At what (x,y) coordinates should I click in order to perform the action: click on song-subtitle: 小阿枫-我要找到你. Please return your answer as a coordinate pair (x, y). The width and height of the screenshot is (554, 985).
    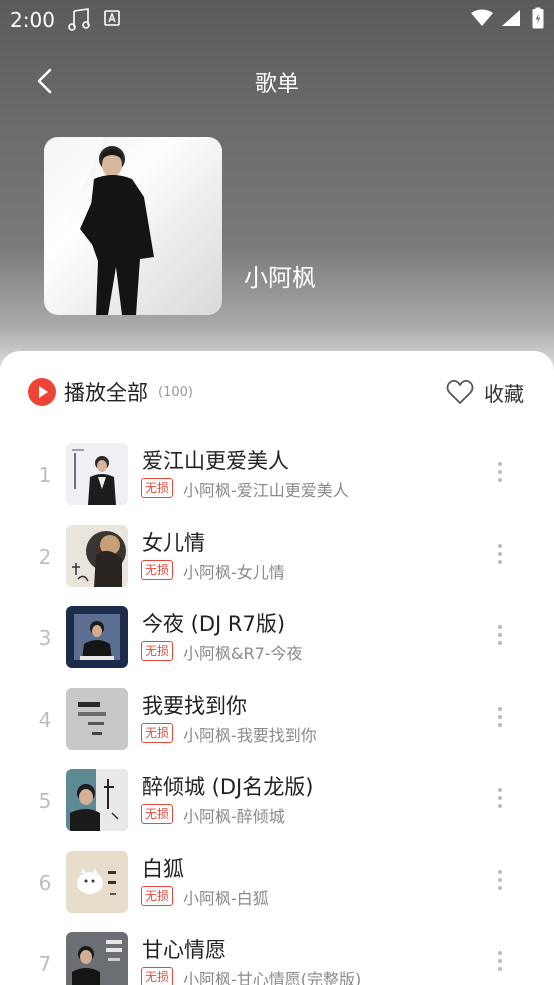
    Looking at the image, I should click on (250, 735).